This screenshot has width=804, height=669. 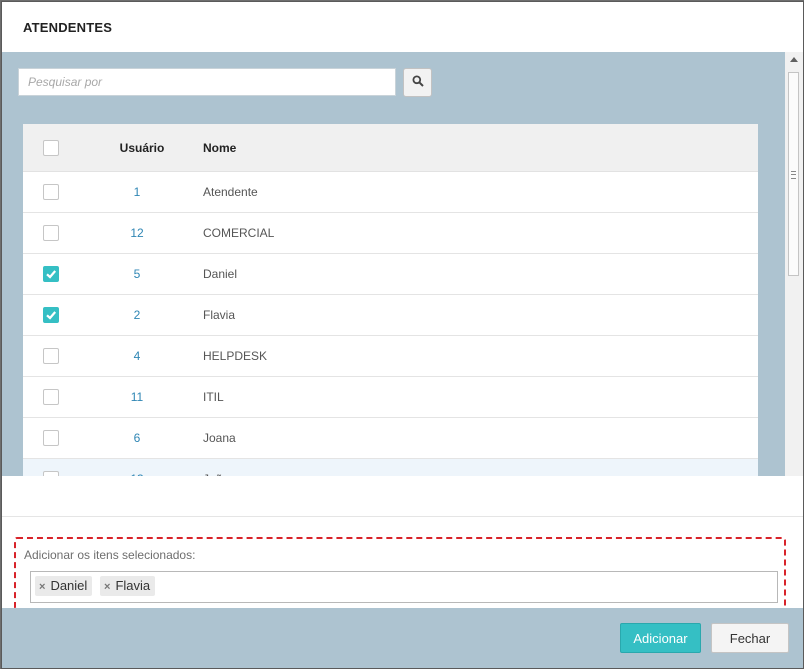 What do you see at coordinates (390, 192) in the screenshot?
I see `table-row: 1 Atendente` at bounding box center [390, 192].